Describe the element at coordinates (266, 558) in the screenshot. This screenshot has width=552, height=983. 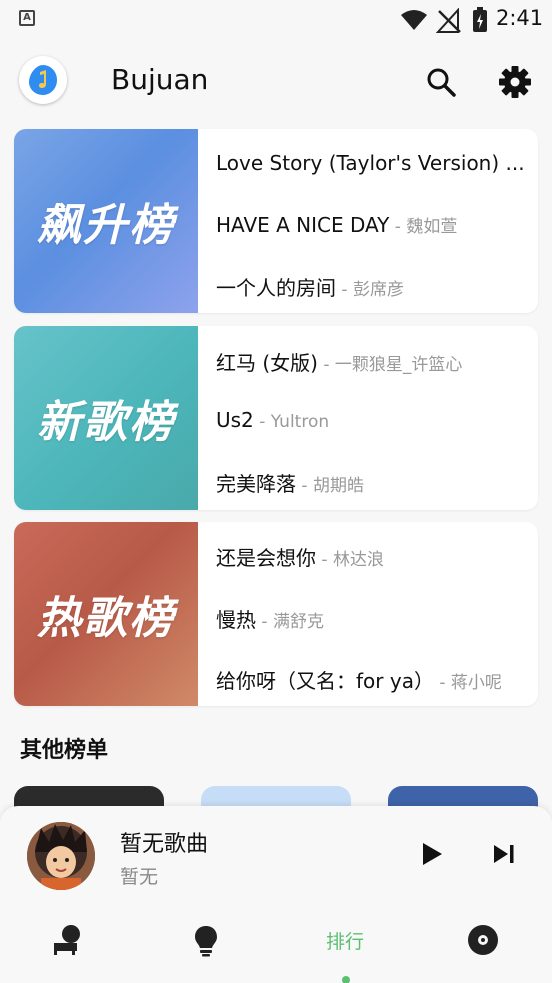
I see `track-title: 还是会想你` at that location.